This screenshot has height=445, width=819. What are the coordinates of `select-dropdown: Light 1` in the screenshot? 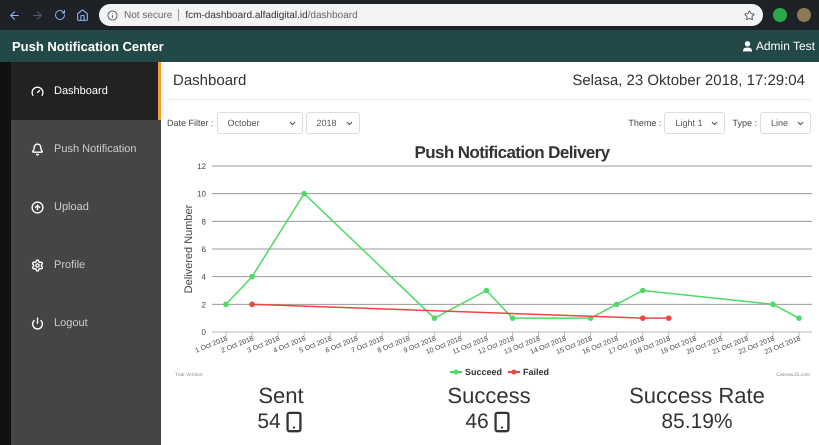 It's located at (695, 123).